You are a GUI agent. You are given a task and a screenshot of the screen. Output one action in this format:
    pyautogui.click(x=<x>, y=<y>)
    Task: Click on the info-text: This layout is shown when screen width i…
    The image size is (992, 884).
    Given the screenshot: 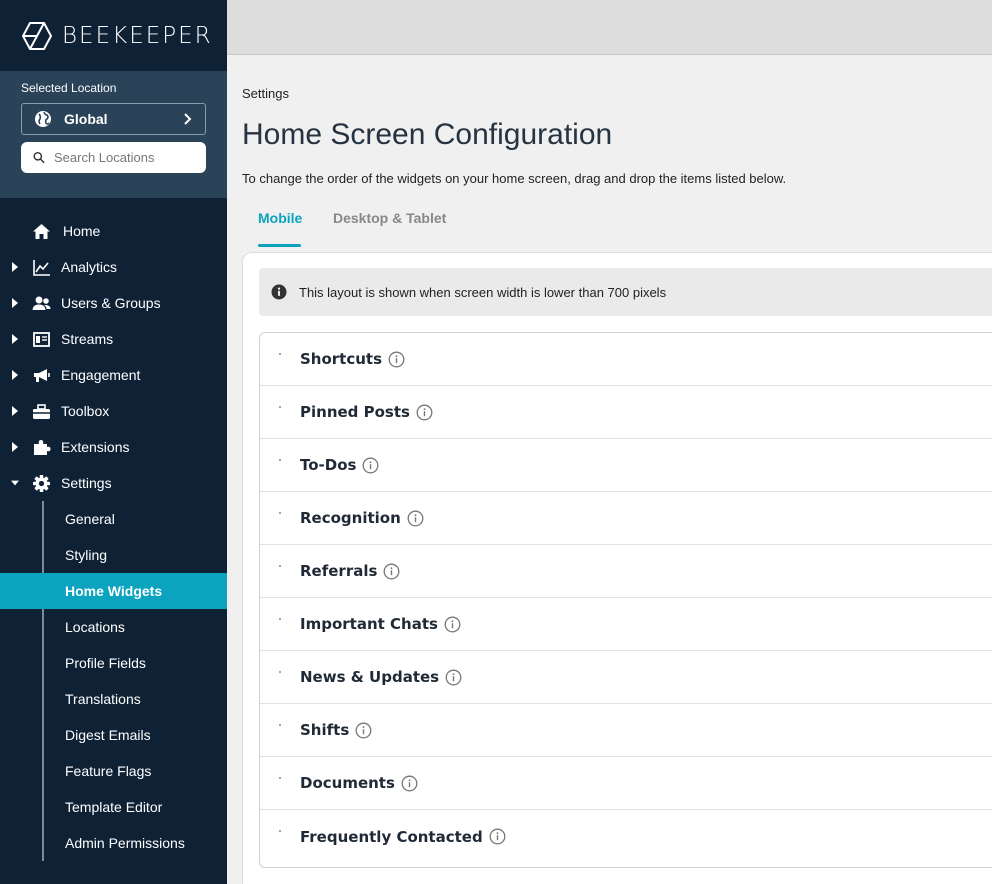 What is the action you would take?
    pyautogui.click(x=483, y=292)
    